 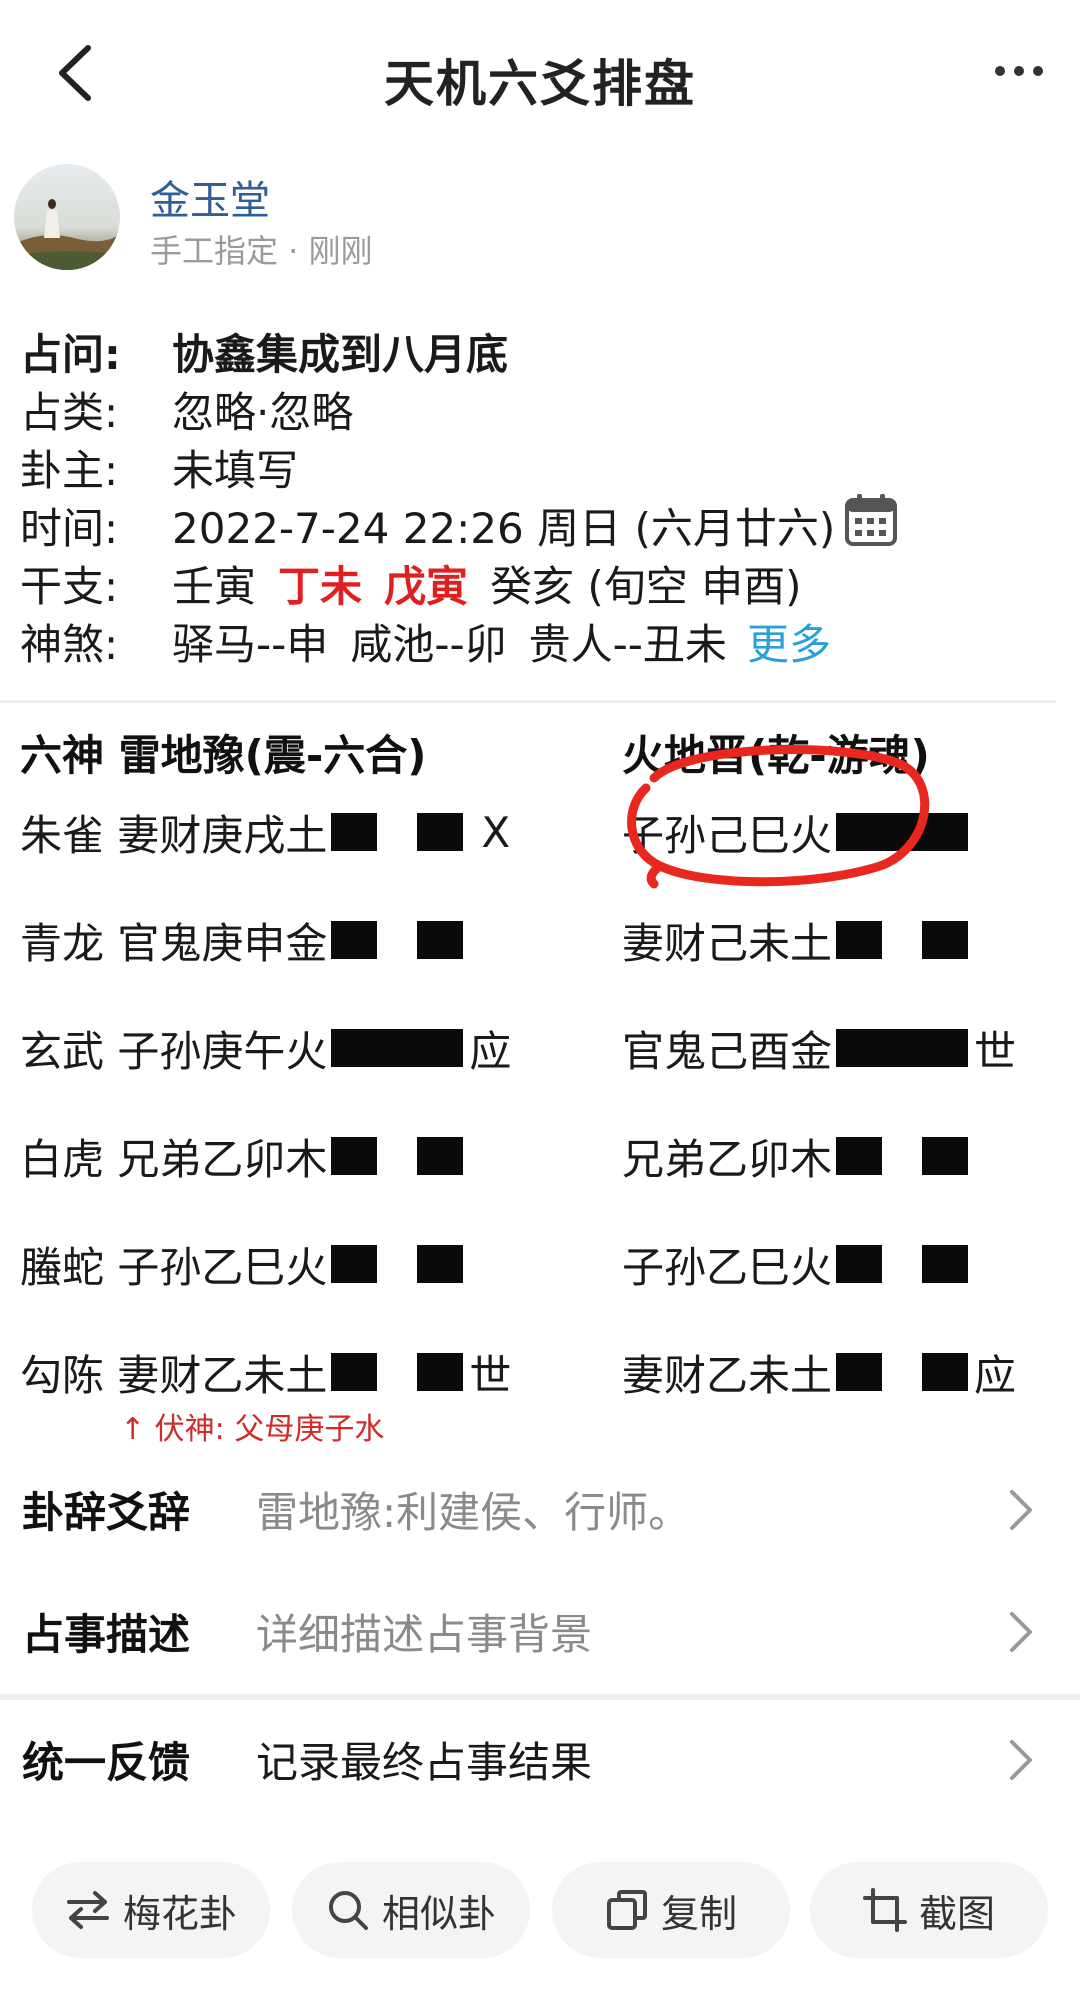 I want to click on author-meta: 手工指定 · 刚刚, so click(x=261, y=251).